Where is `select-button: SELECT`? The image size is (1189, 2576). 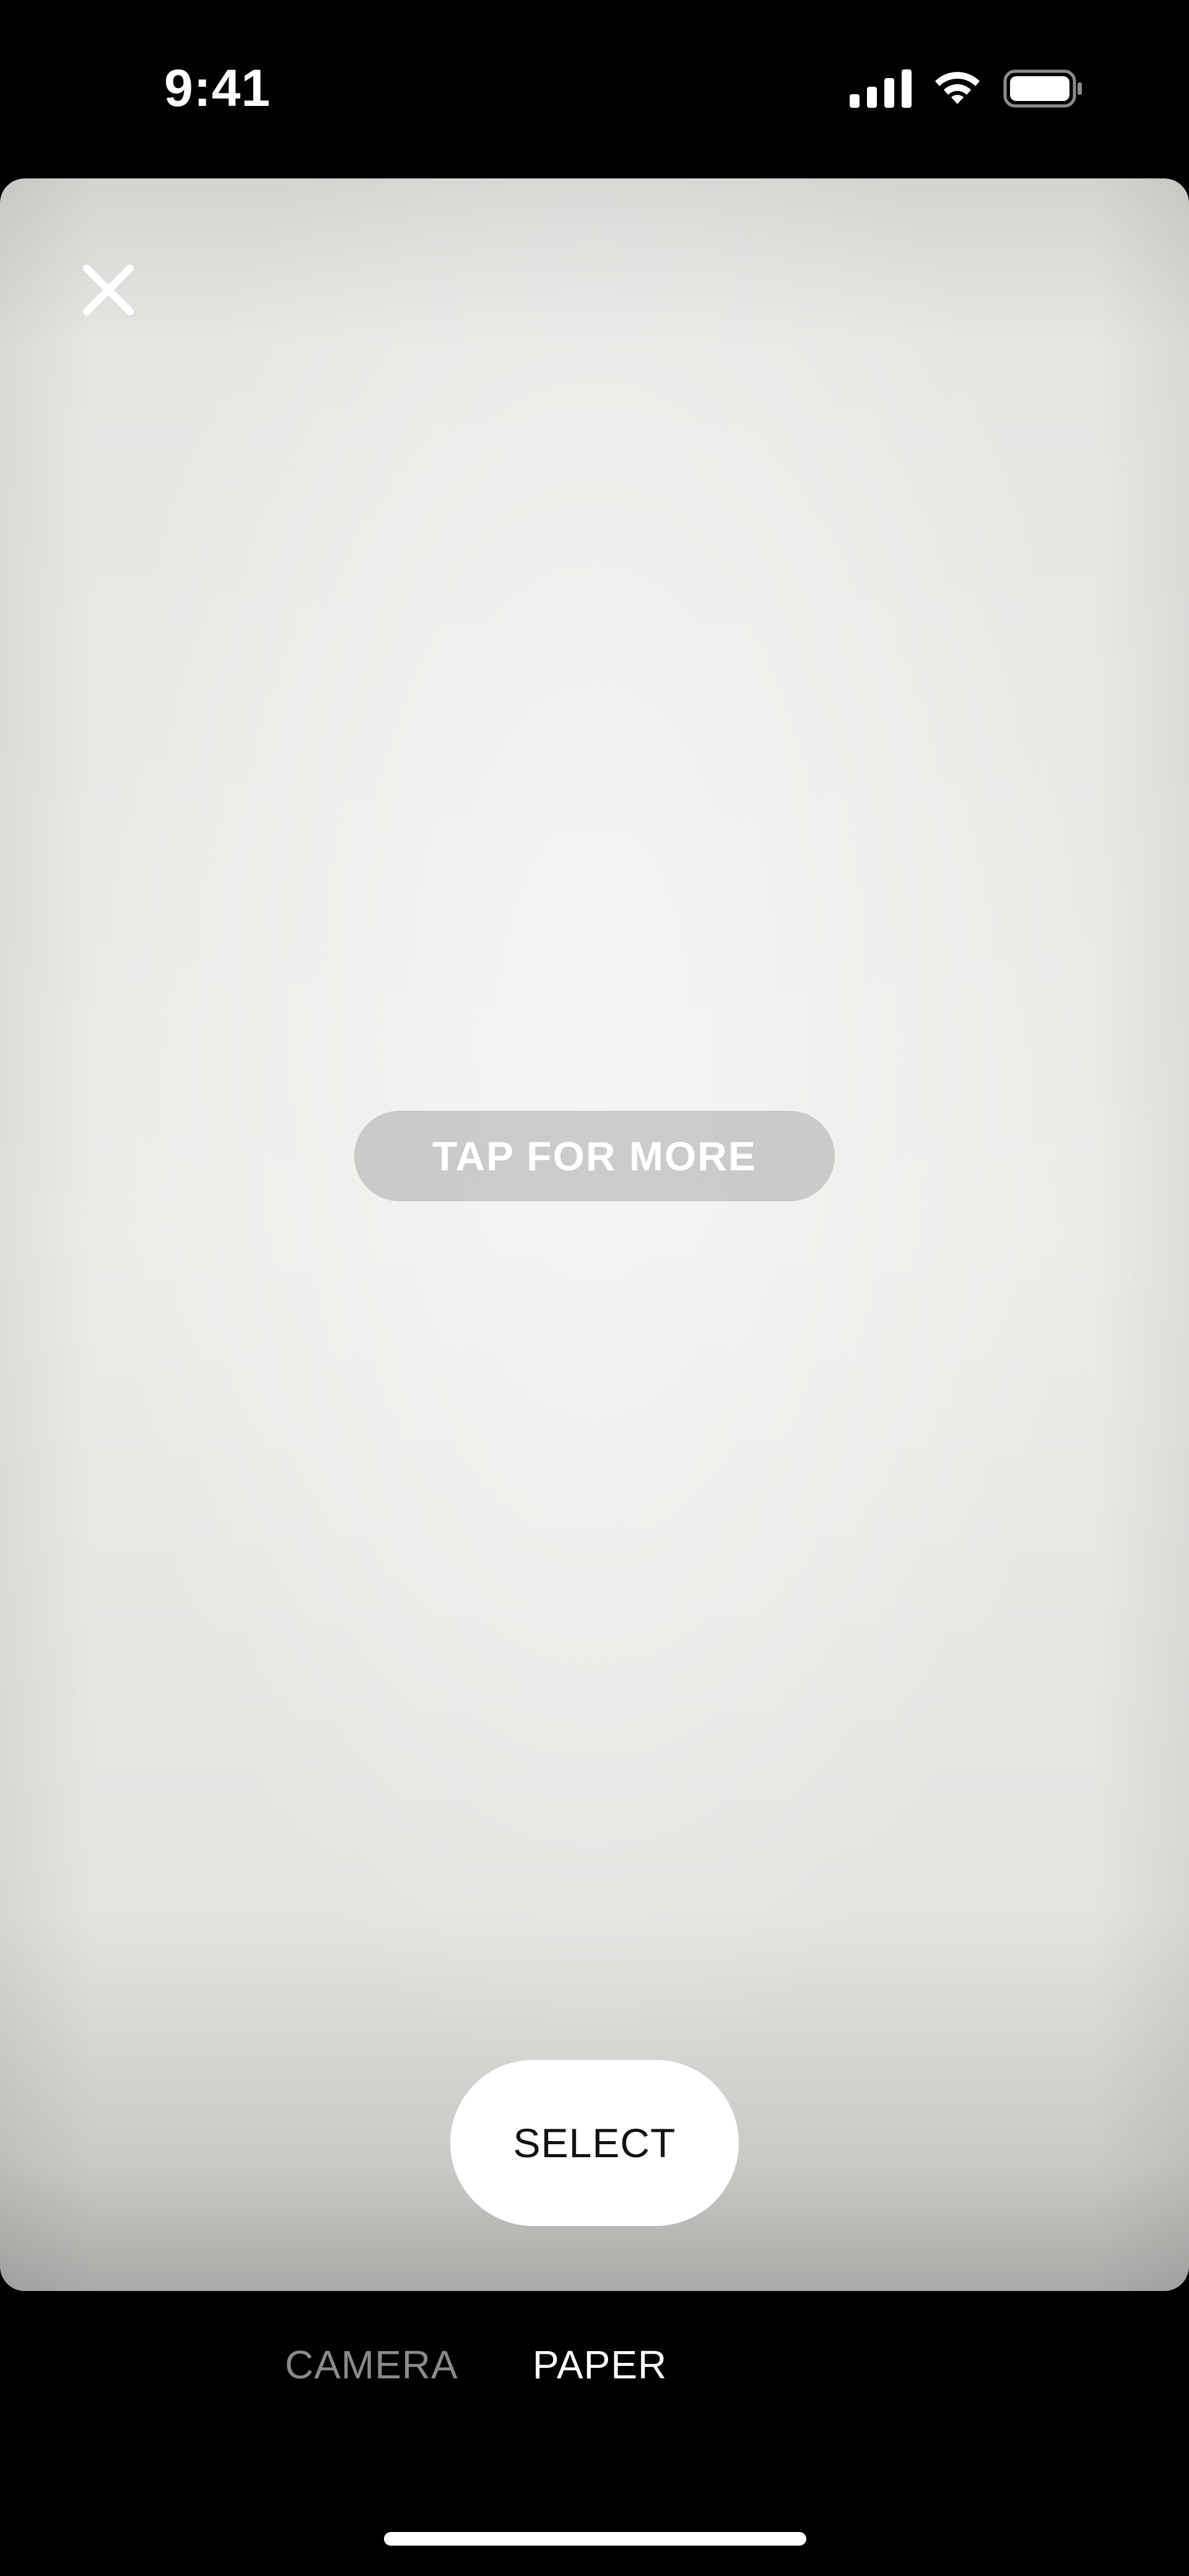 select-button: SELECT is located at coordinates (594, 2143).